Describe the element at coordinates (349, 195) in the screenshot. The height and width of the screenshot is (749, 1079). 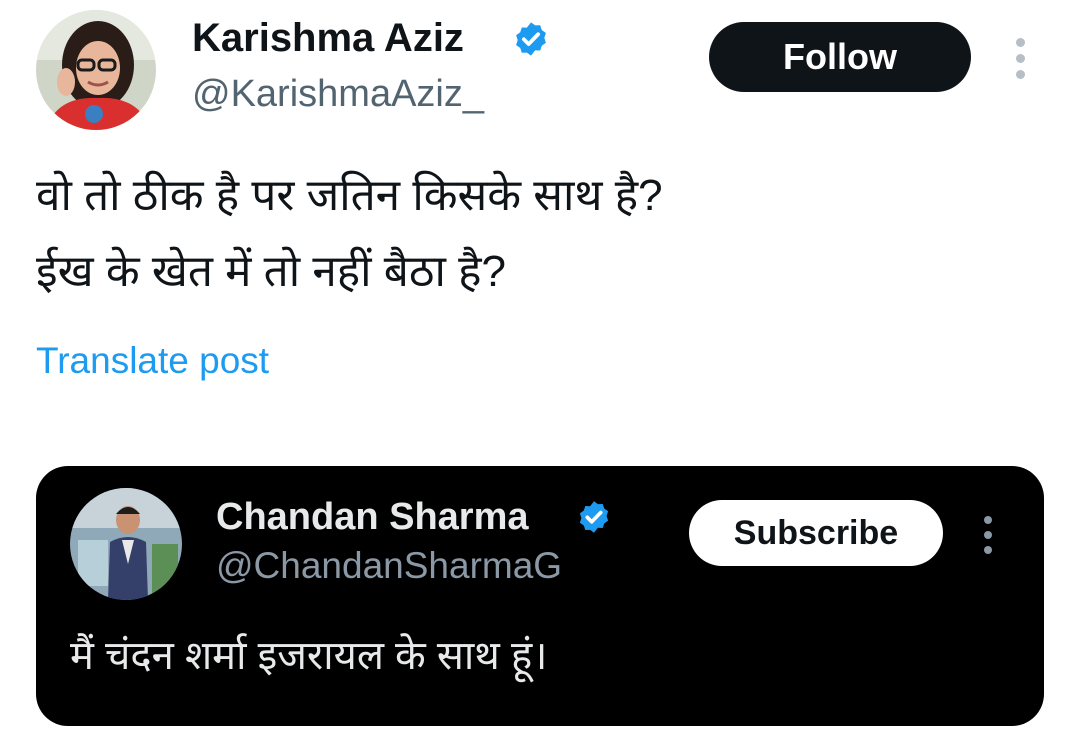
I see `tweet-text-line: वो तो ठीक है पर जतिन किसके साथ है?` at that location.